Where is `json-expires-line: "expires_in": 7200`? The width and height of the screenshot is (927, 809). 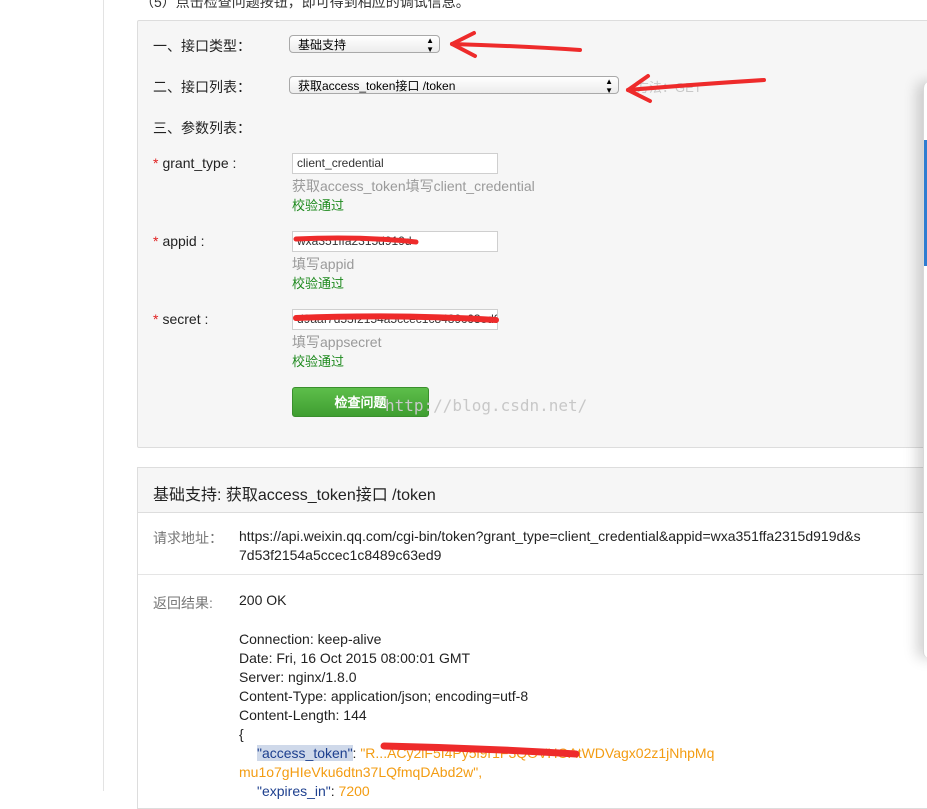 json-expires-line: "expires_in": 7200 is located at coordinates (313, 791).